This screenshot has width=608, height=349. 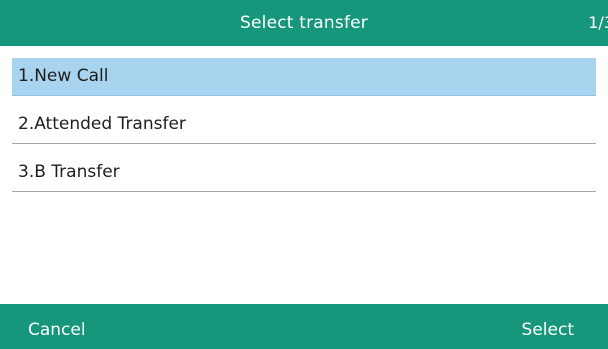 I want to click on menu-item-new-call: 1.New Call, so click(x=304, y=77).